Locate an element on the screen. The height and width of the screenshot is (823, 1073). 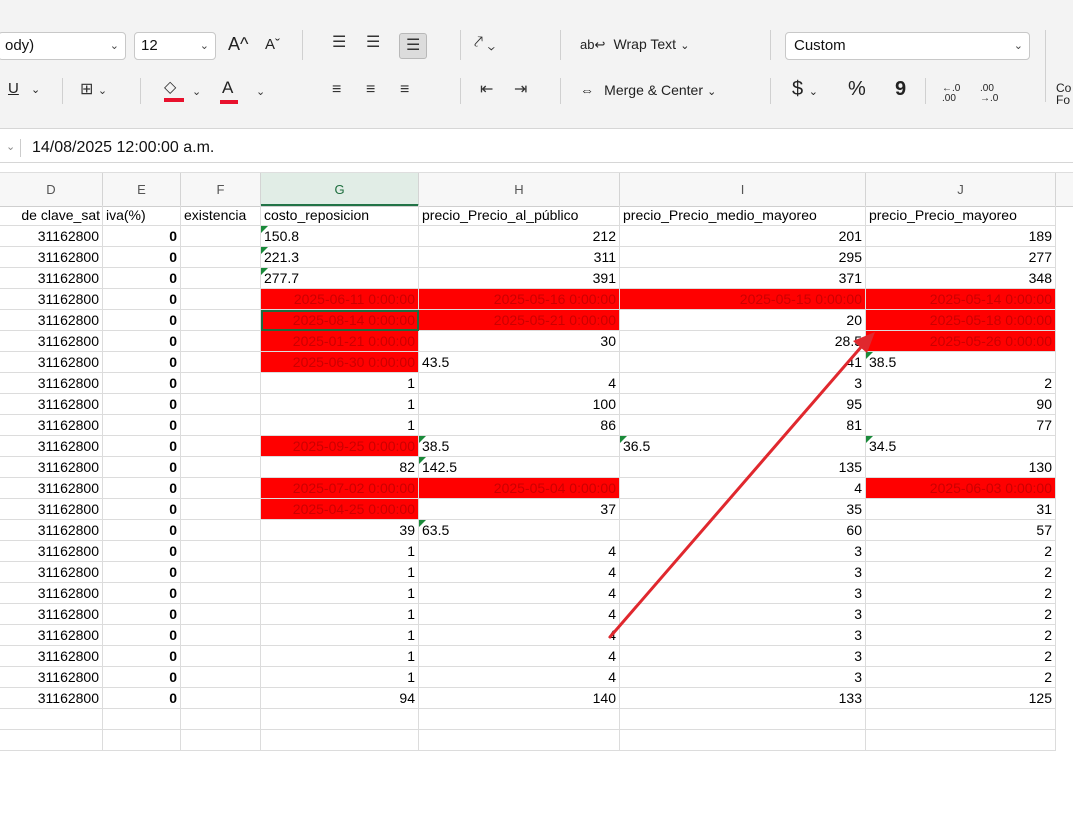
cell: 2025-06-11 0:00:00 is located at coordinates (340, 299).